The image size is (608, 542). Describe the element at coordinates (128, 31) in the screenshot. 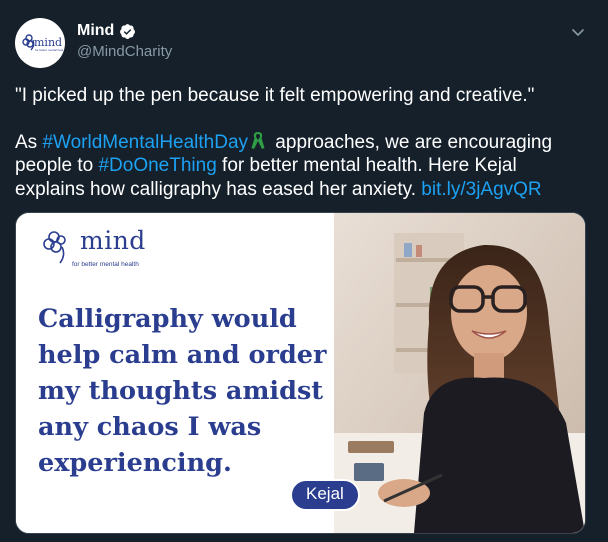

I see `verified-badge-icon` at that location.